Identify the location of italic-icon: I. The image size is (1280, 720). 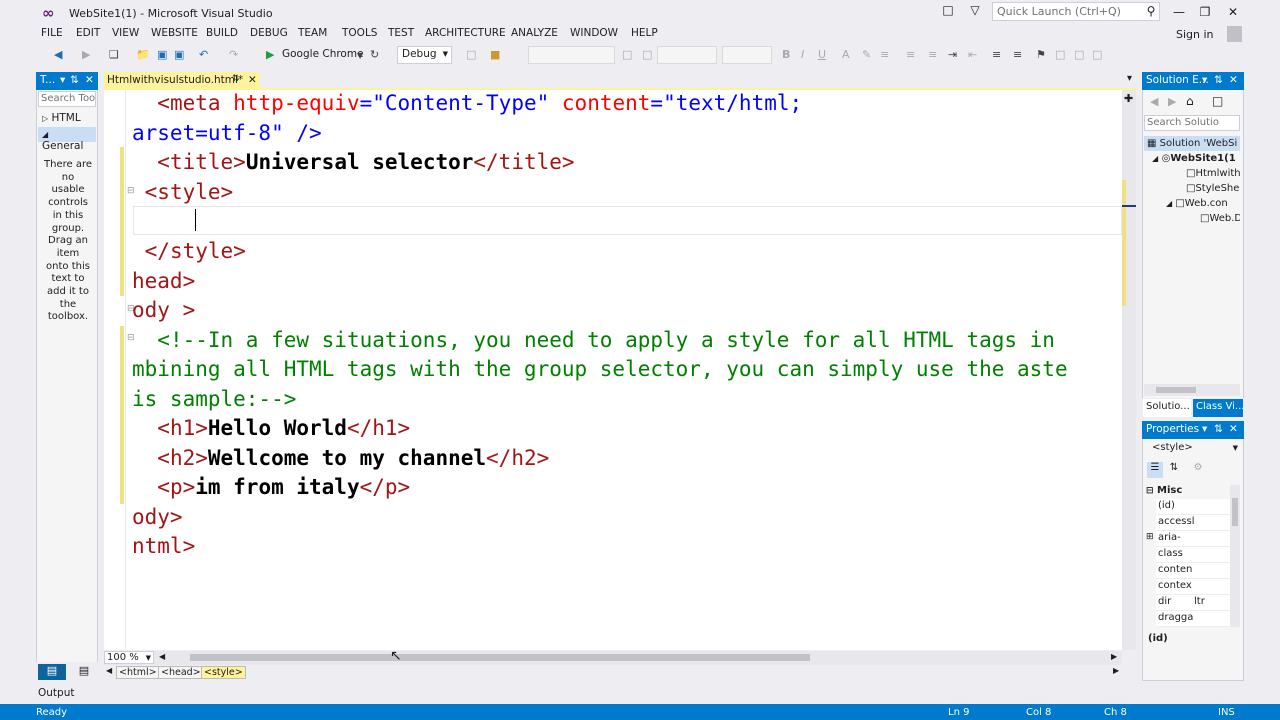
(802, 54).